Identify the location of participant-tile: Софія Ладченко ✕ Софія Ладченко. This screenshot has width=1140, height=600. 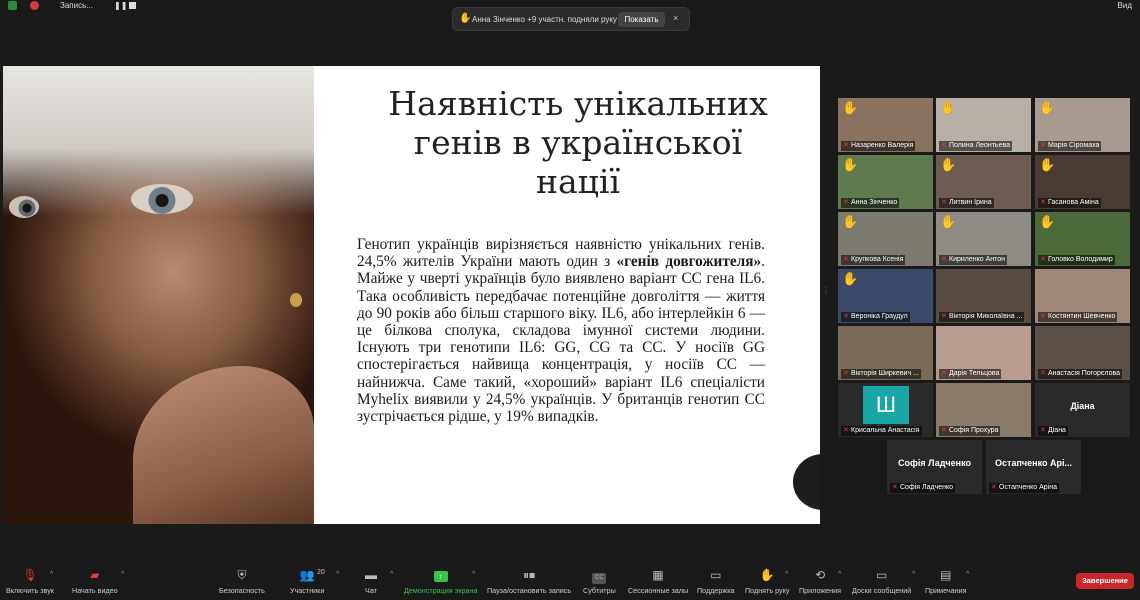
(934, 467).